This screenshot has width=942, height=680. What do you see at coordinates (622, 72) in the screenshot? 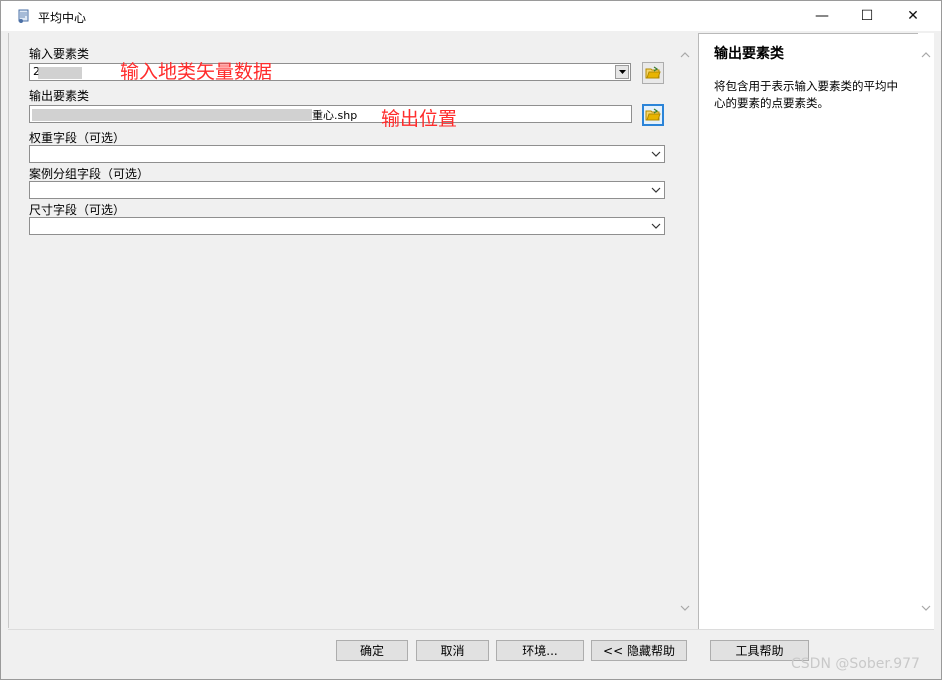
I see `dropdown-arrow-icon` at bounding box center [622, 72].